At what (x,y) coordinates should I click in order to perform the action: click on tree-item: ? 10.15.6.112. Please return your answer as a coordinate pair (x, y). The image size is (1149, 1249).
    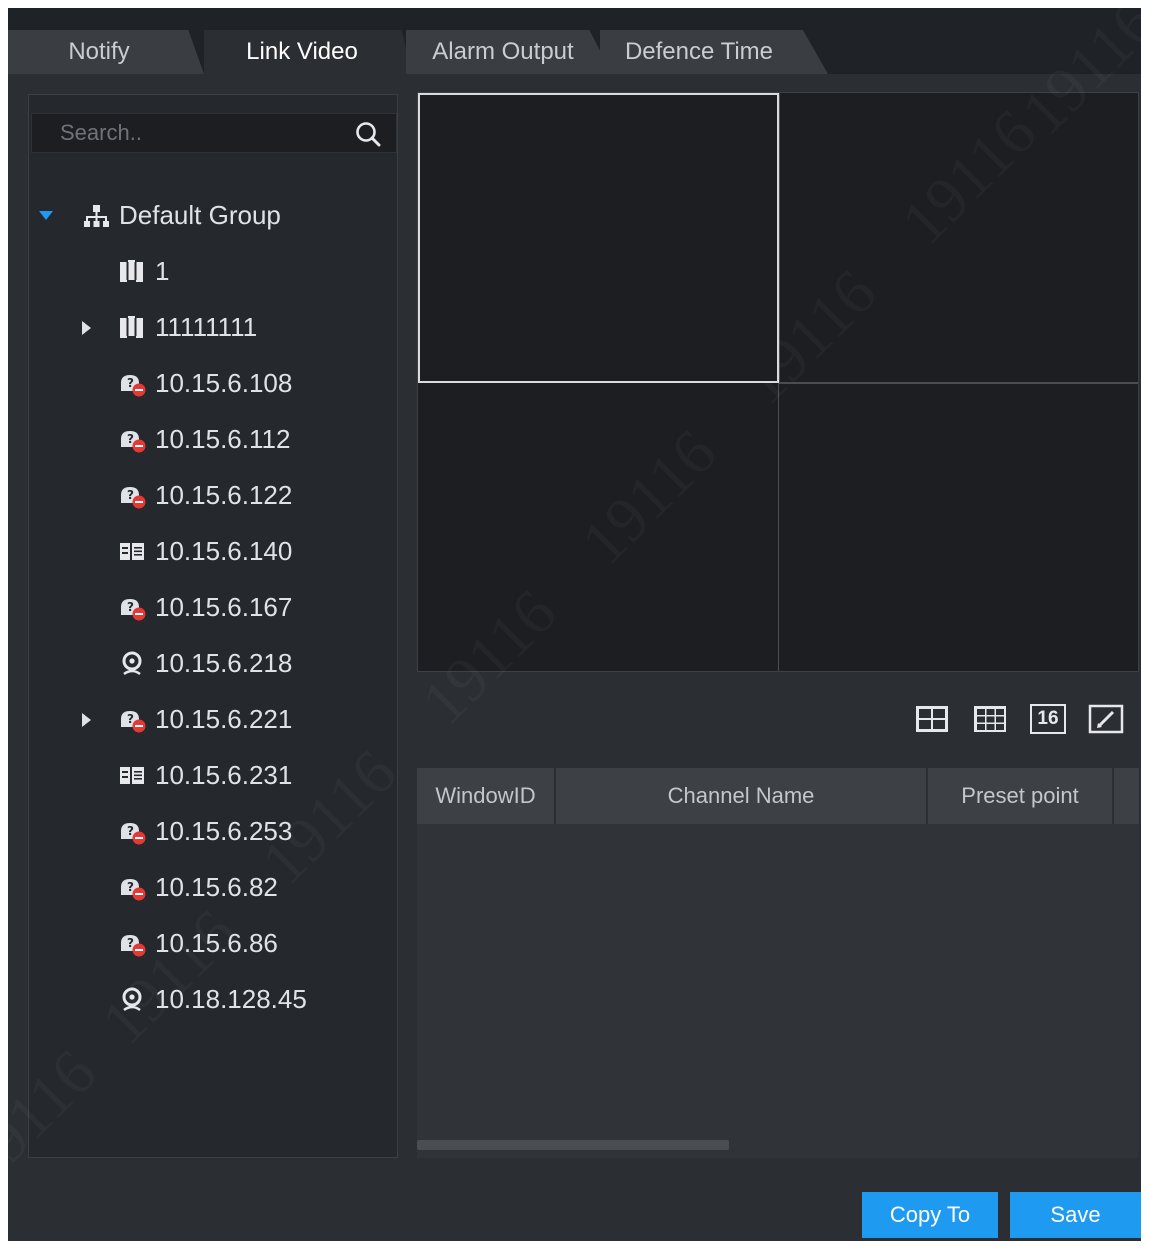
    Looking at the image, I should click on (213, 439).